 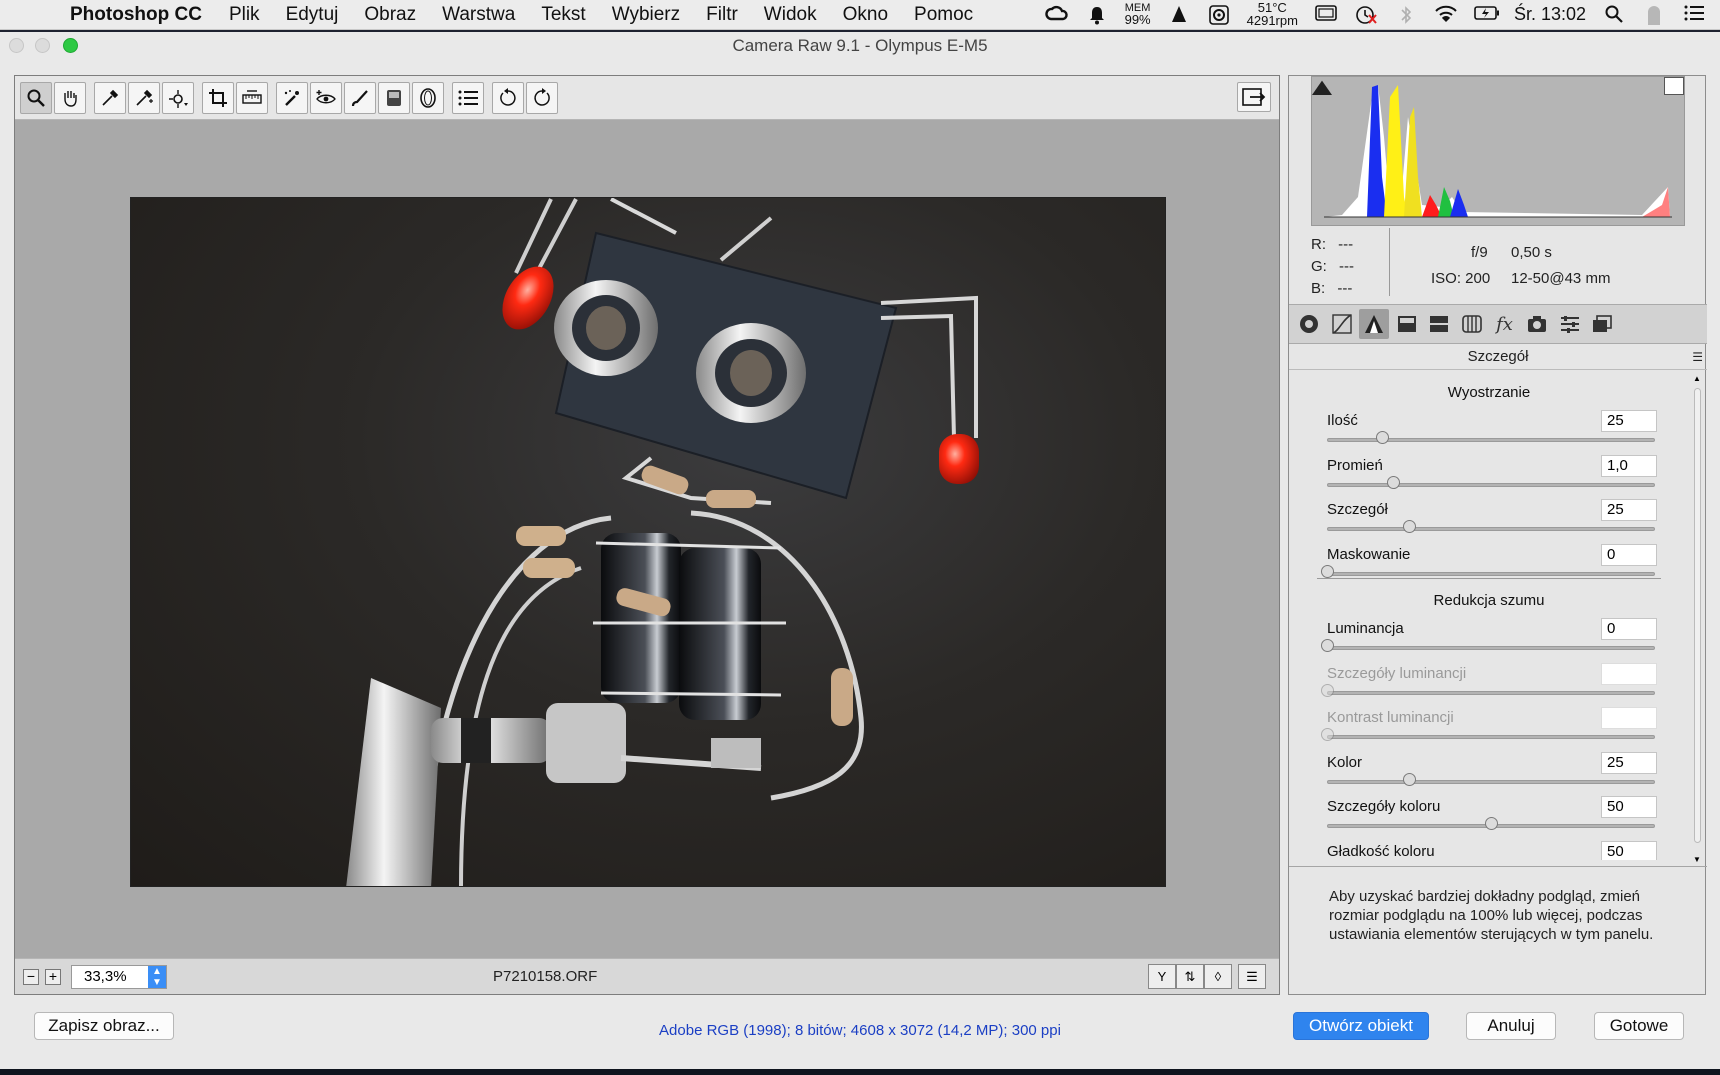 What do you see at coordinates (1629, 465) in the screenshot?
I see `slider-value-input: 1,0` at bounding box center [1629, 465].